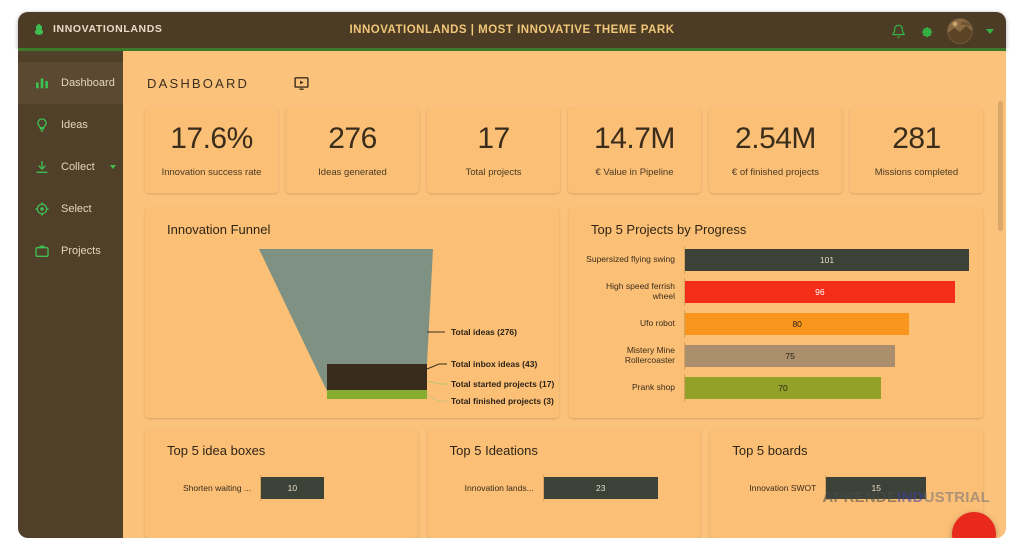 The width and height of the screenshot is (1024, 538). Describe the element at coordinates (783, 488) in the screenshot. I see `bar-label: Innovation SWOT` at that location.